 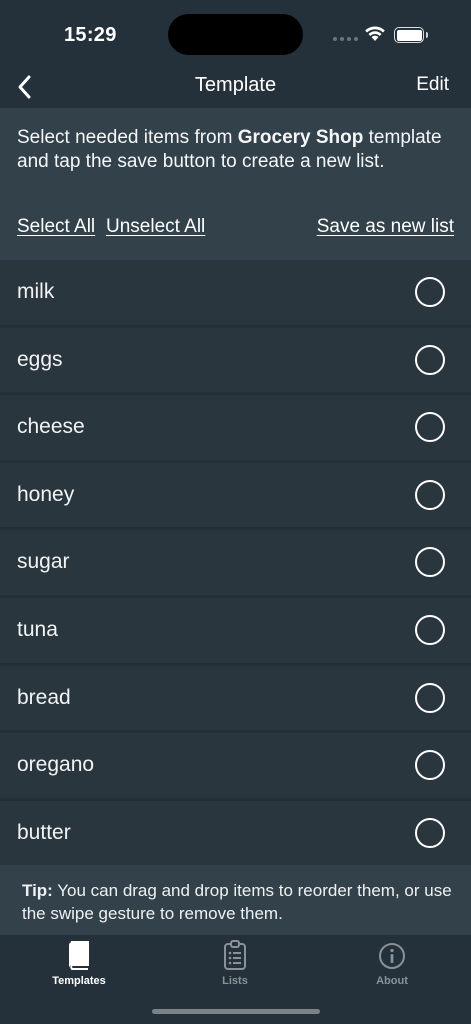 I want to click on save-as-new-list-link: Save as new list, so click(x=385, y=227).